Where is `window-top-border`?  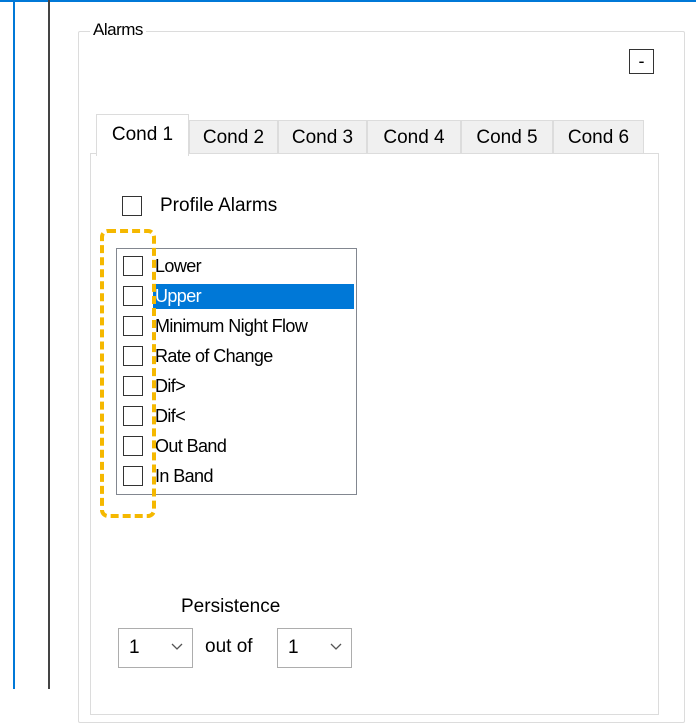 window-top-border is located at coordinates (348, 1).